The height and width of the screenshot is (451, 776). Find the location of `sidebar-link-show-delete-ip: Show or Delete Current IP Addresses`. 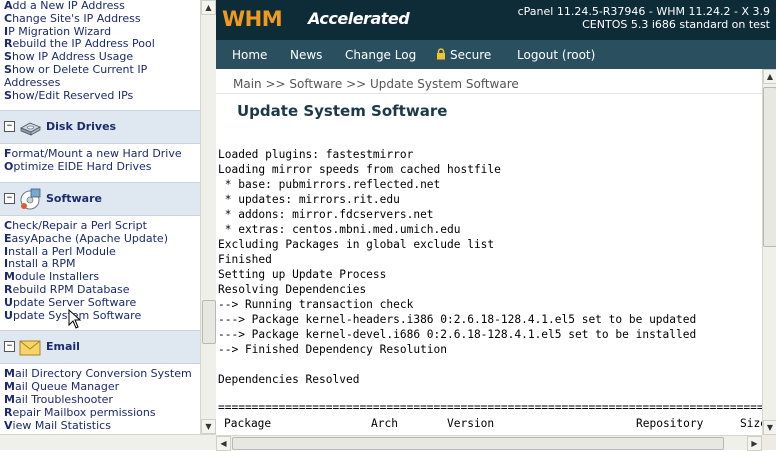

sidebar-link-show-delete-ip: Show or Delete Current IP Addresses is located at coordinates (97, 76).